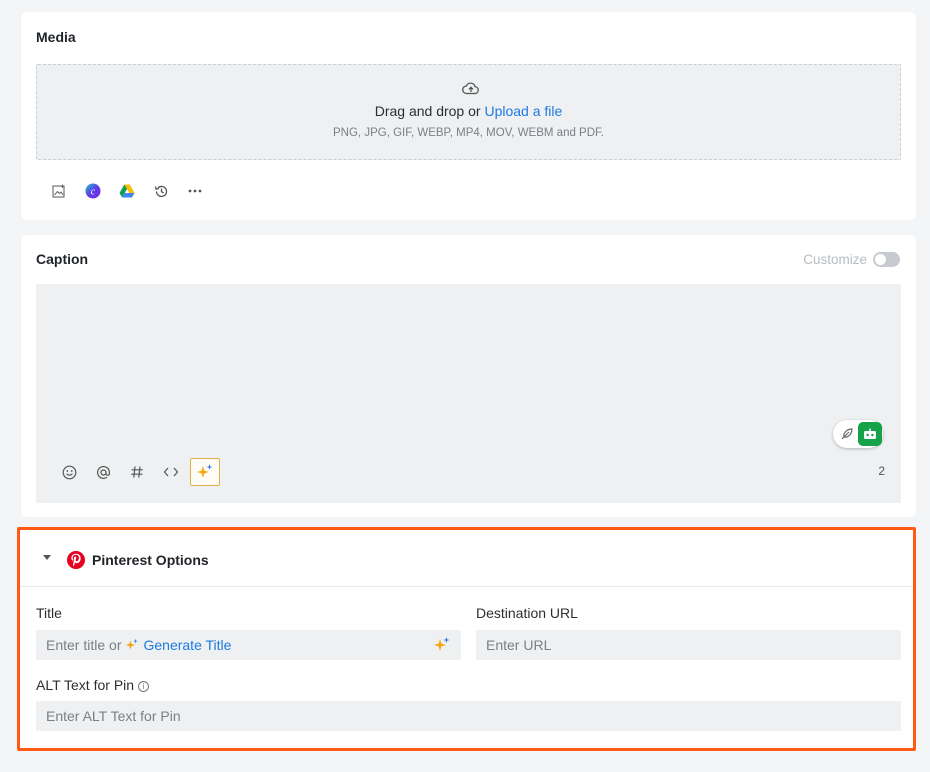  What do you see at coordinates (248, 645) in the screenshot?
I see `pin-title-field: Enter title or Generate Title` at bounding box center [248, 645].